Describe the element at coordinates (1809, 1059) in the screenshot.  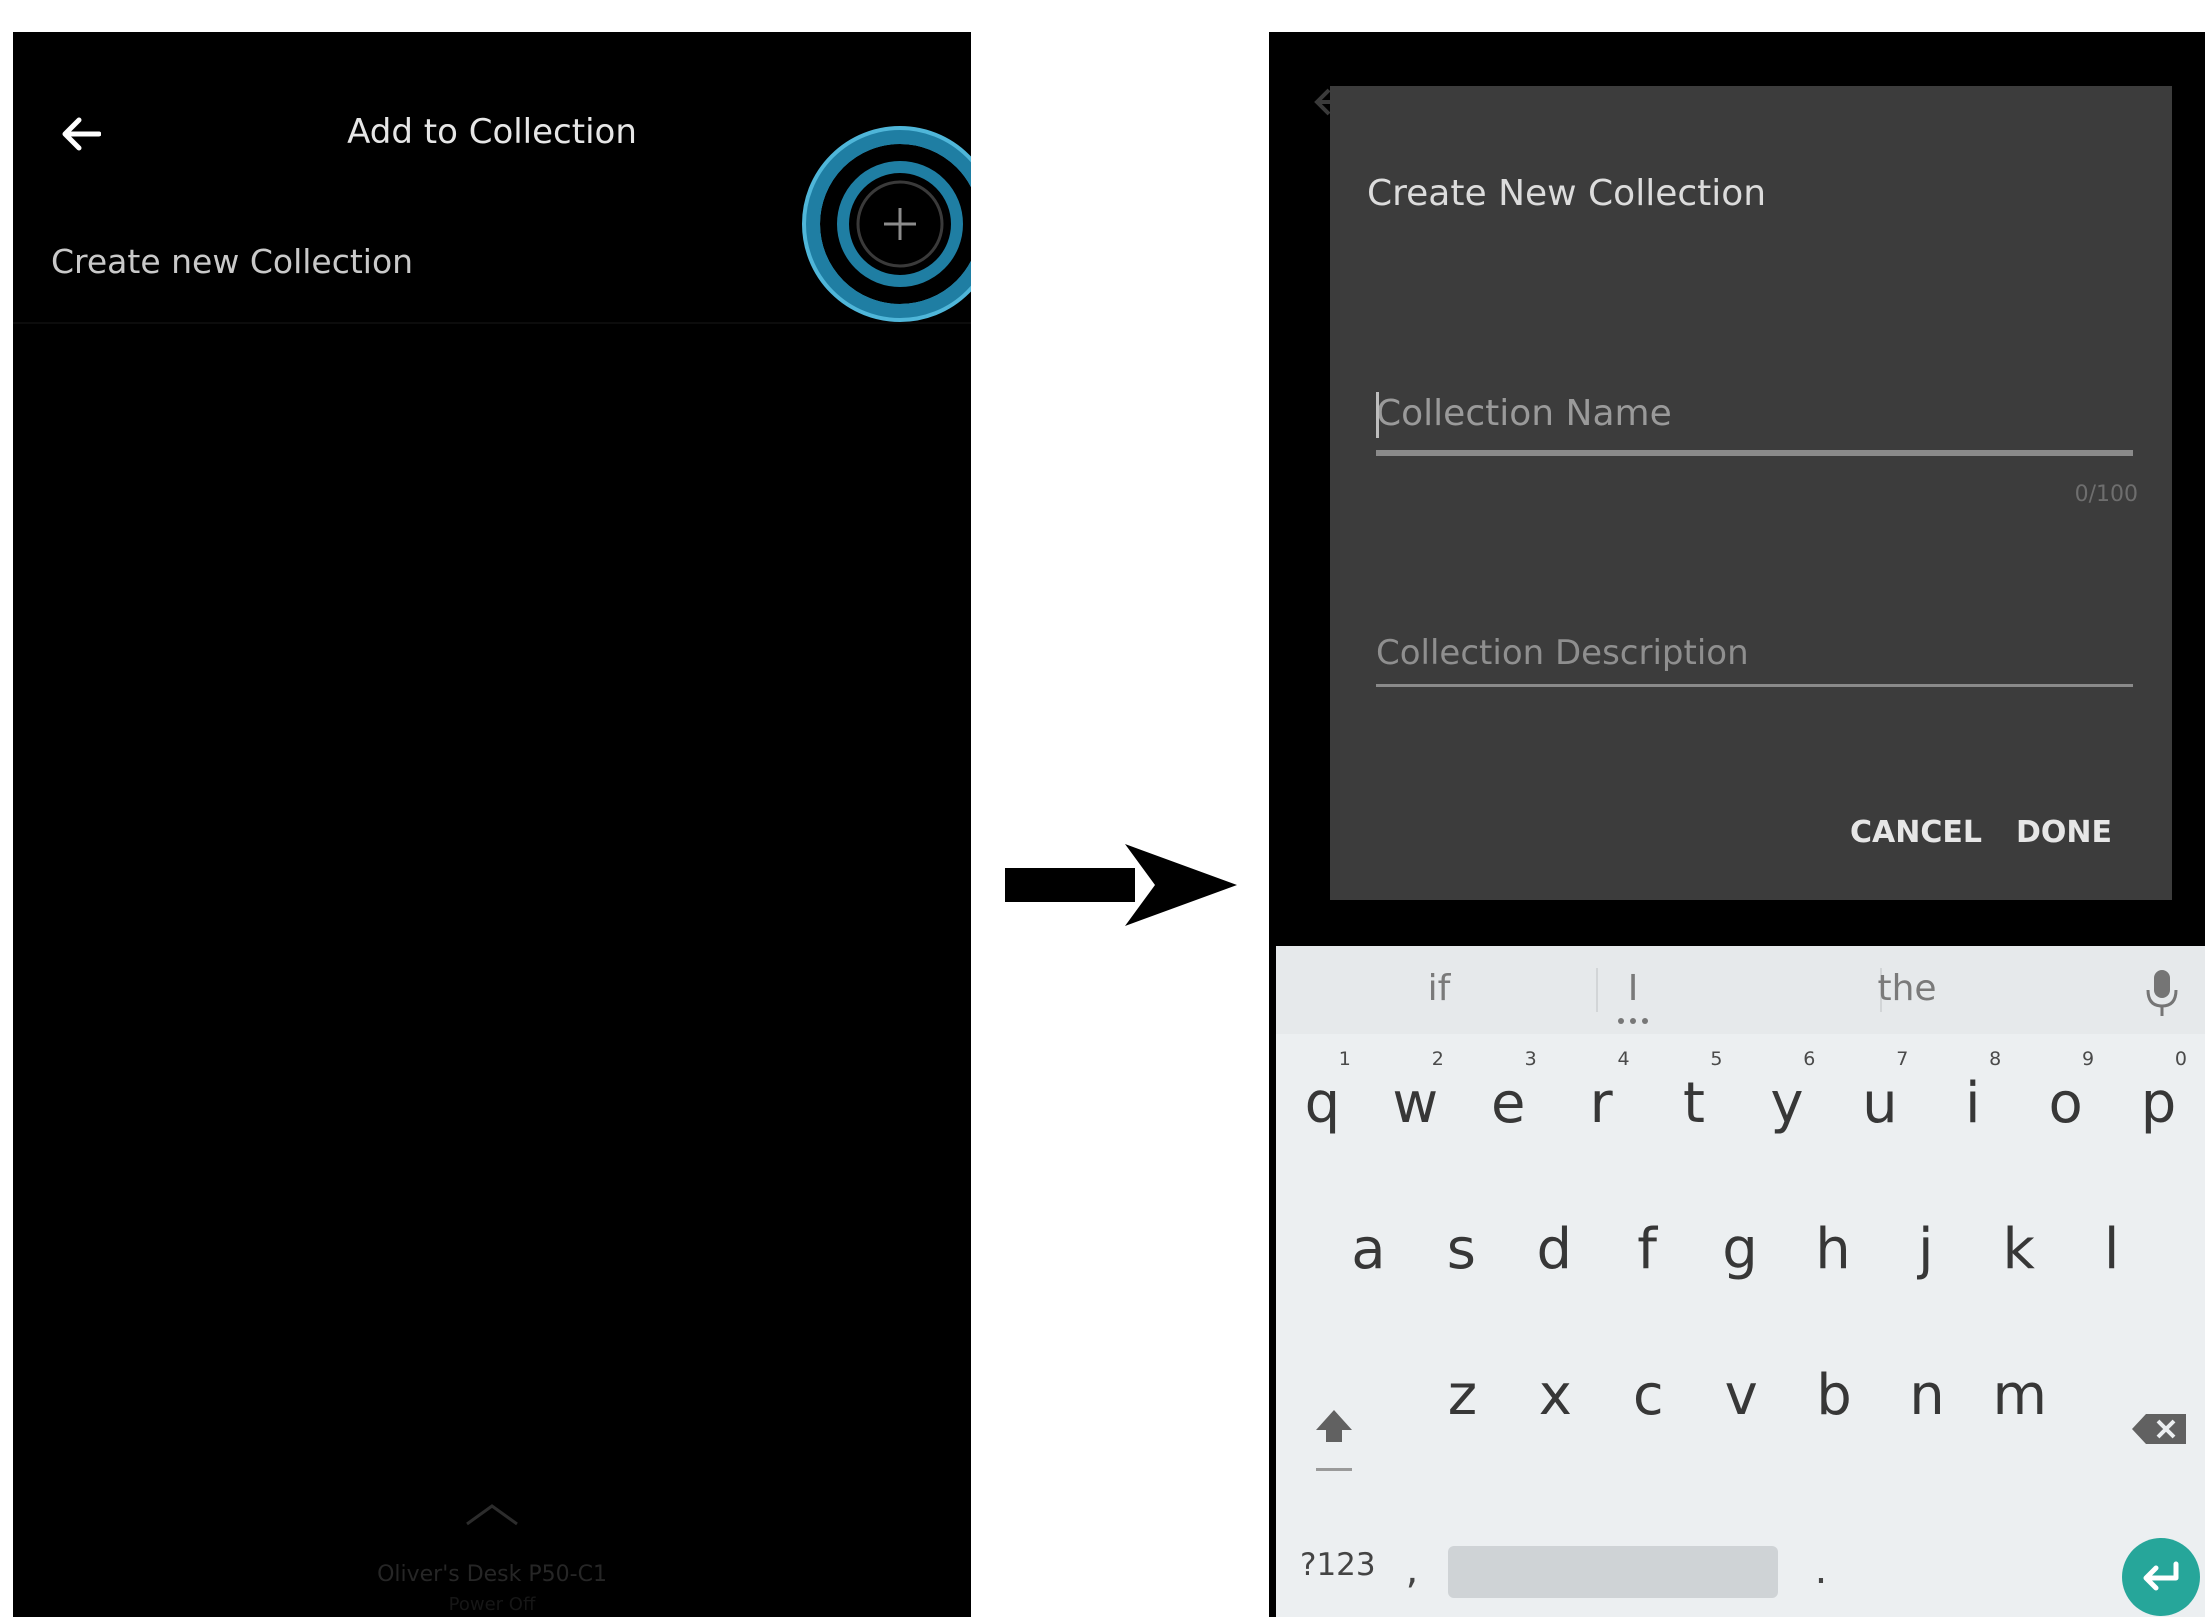
I see `key-number-hint: 6` at that location.